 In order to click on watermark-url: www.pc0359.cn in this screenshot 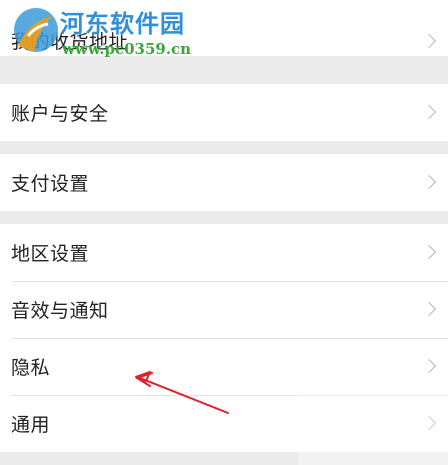, I will do `click(127, 49)`.